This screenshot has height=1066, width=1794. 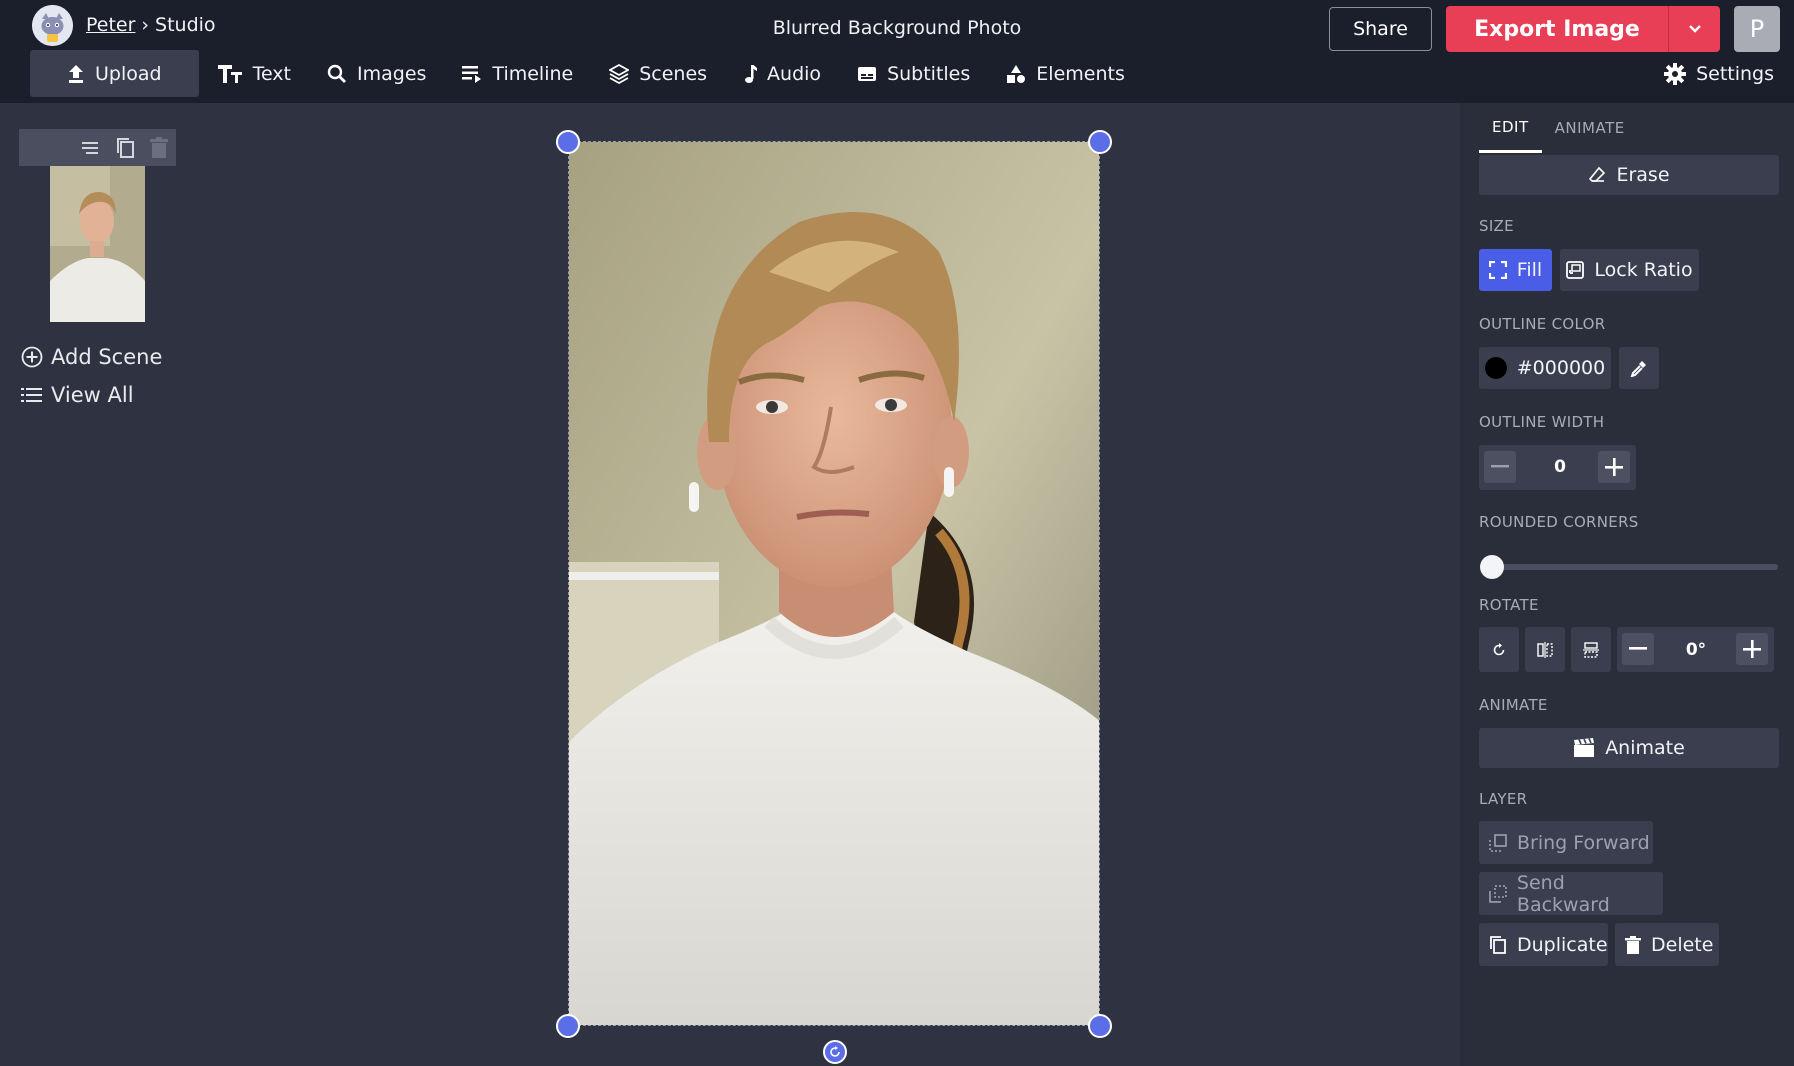 What do you see at coordinates (1100, 1026) in the screenshot?
I see `resize-handle-bottom-right` at bounding box center [1100, 1026].